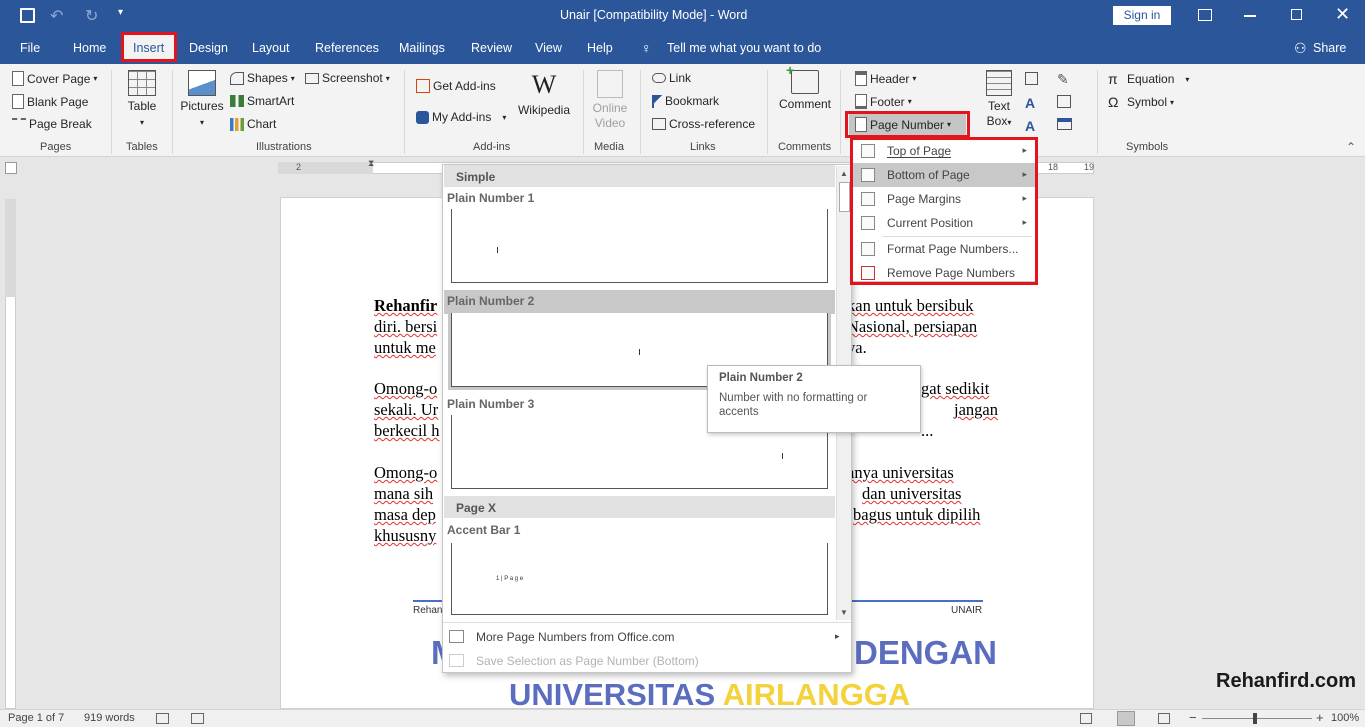 This screenshot has width=1365, height=727. What do you see at coordinates (1064, 124) in the screenshot?
I see `object-icon` at bounding box center [1064, 124].